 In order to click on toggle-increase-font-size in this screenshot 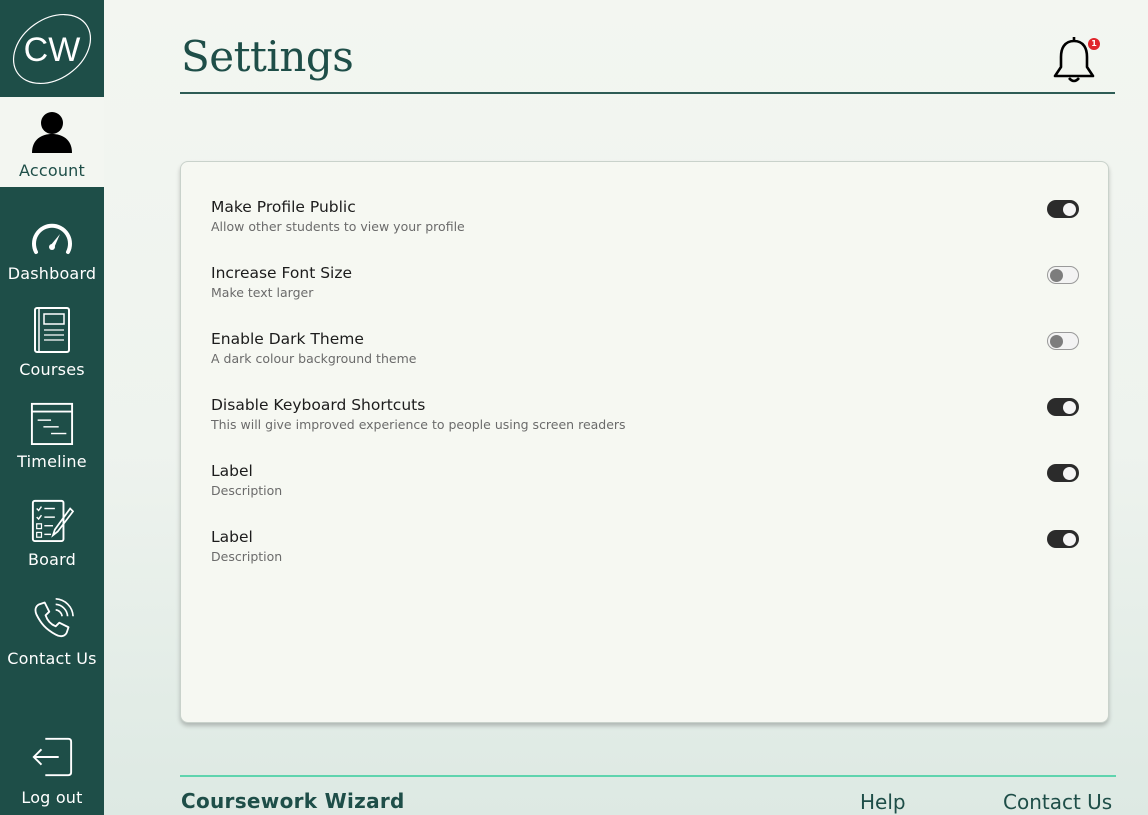, I will do `click(1063, 275)`.